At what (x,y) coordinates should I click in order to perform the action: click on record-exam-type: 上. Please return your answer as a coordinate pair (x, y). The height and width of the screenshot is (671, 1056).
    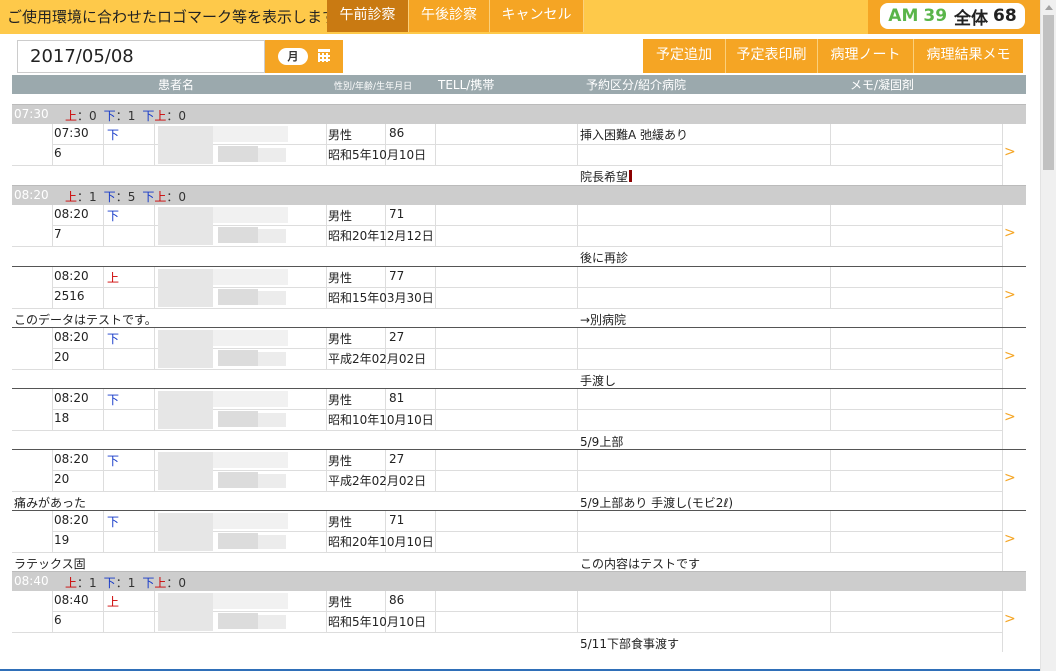
    Looking at the image, I should click on (113, 602).